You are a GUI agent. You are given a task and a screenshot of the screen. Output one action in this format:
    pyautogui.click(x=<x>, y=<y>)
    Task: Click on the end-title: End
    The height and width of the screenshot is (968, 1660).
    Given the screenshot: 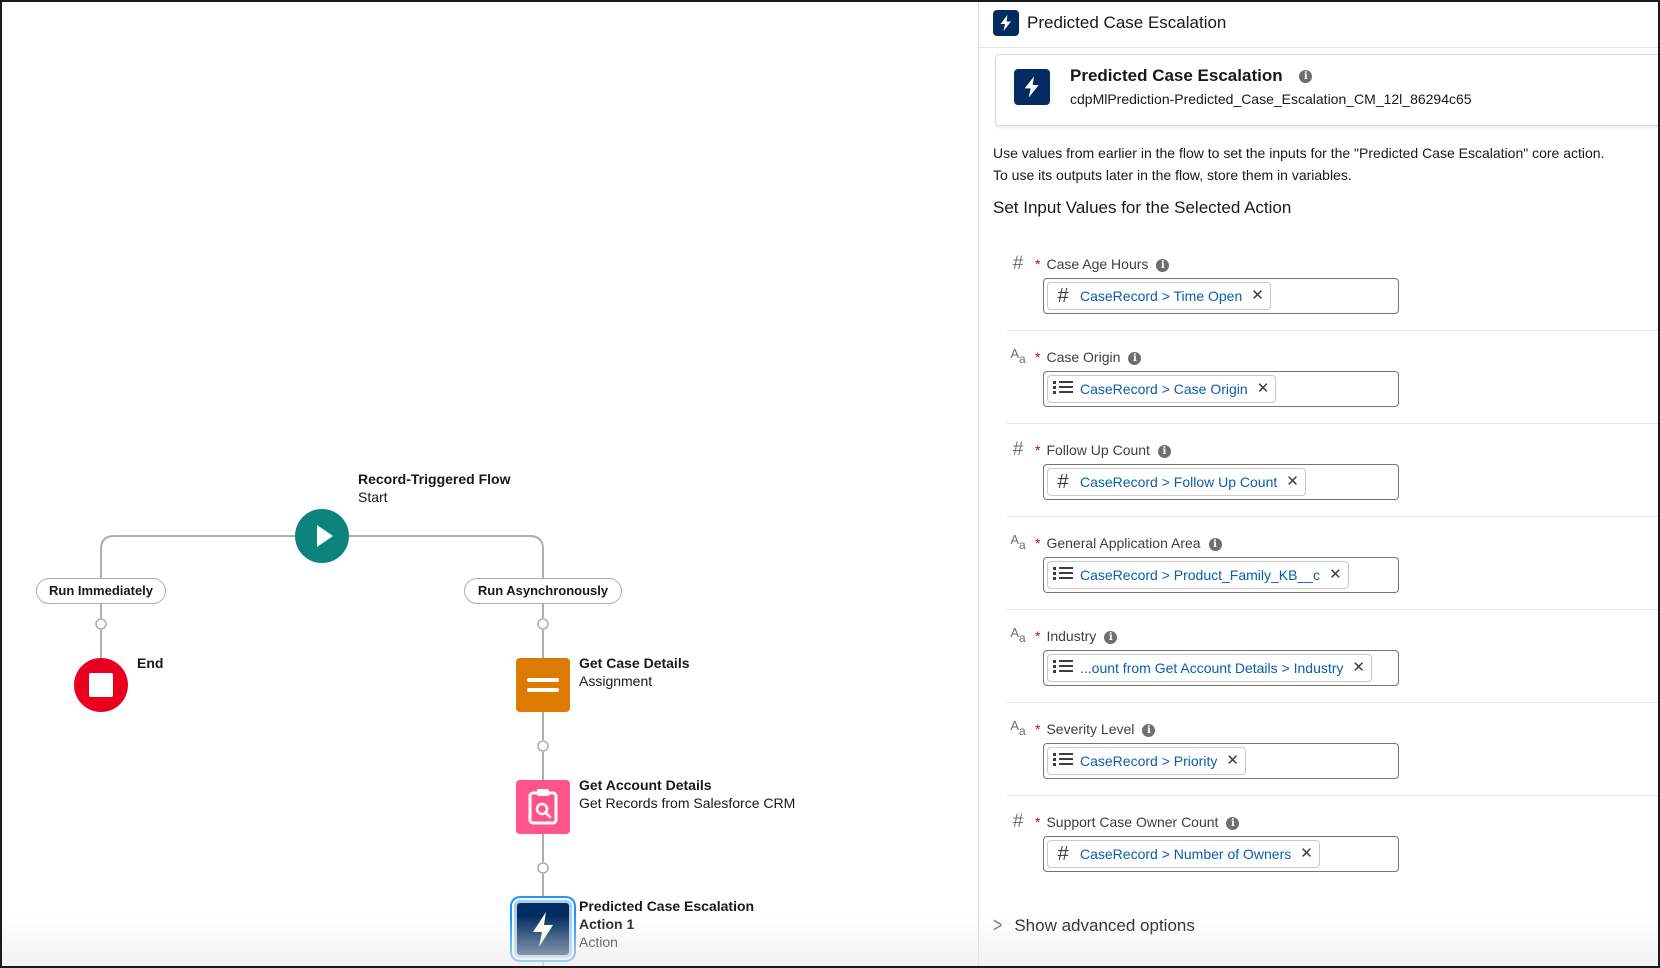 What is the action you would take?
    pyautogui.click(x=150, y=663)
    